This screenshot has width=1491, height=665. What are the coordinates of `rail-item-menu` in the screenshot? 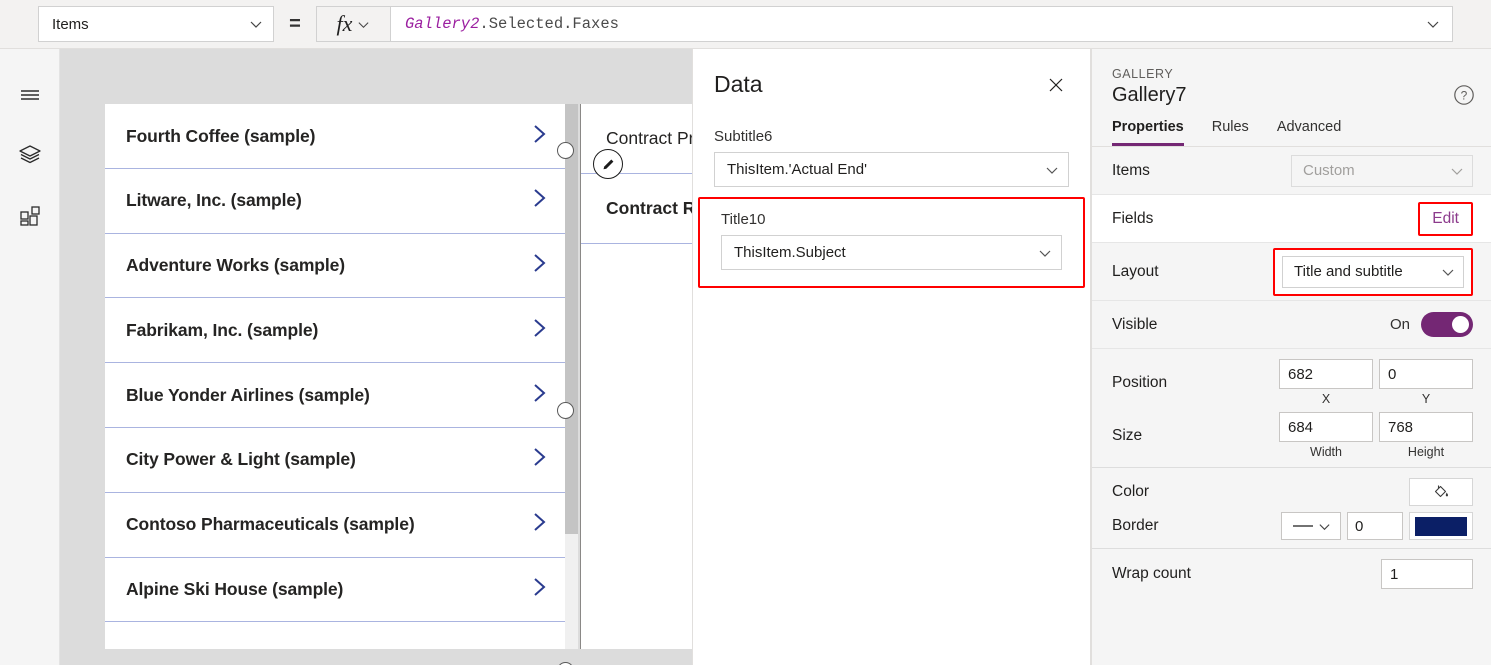 It's located at (30, 95).